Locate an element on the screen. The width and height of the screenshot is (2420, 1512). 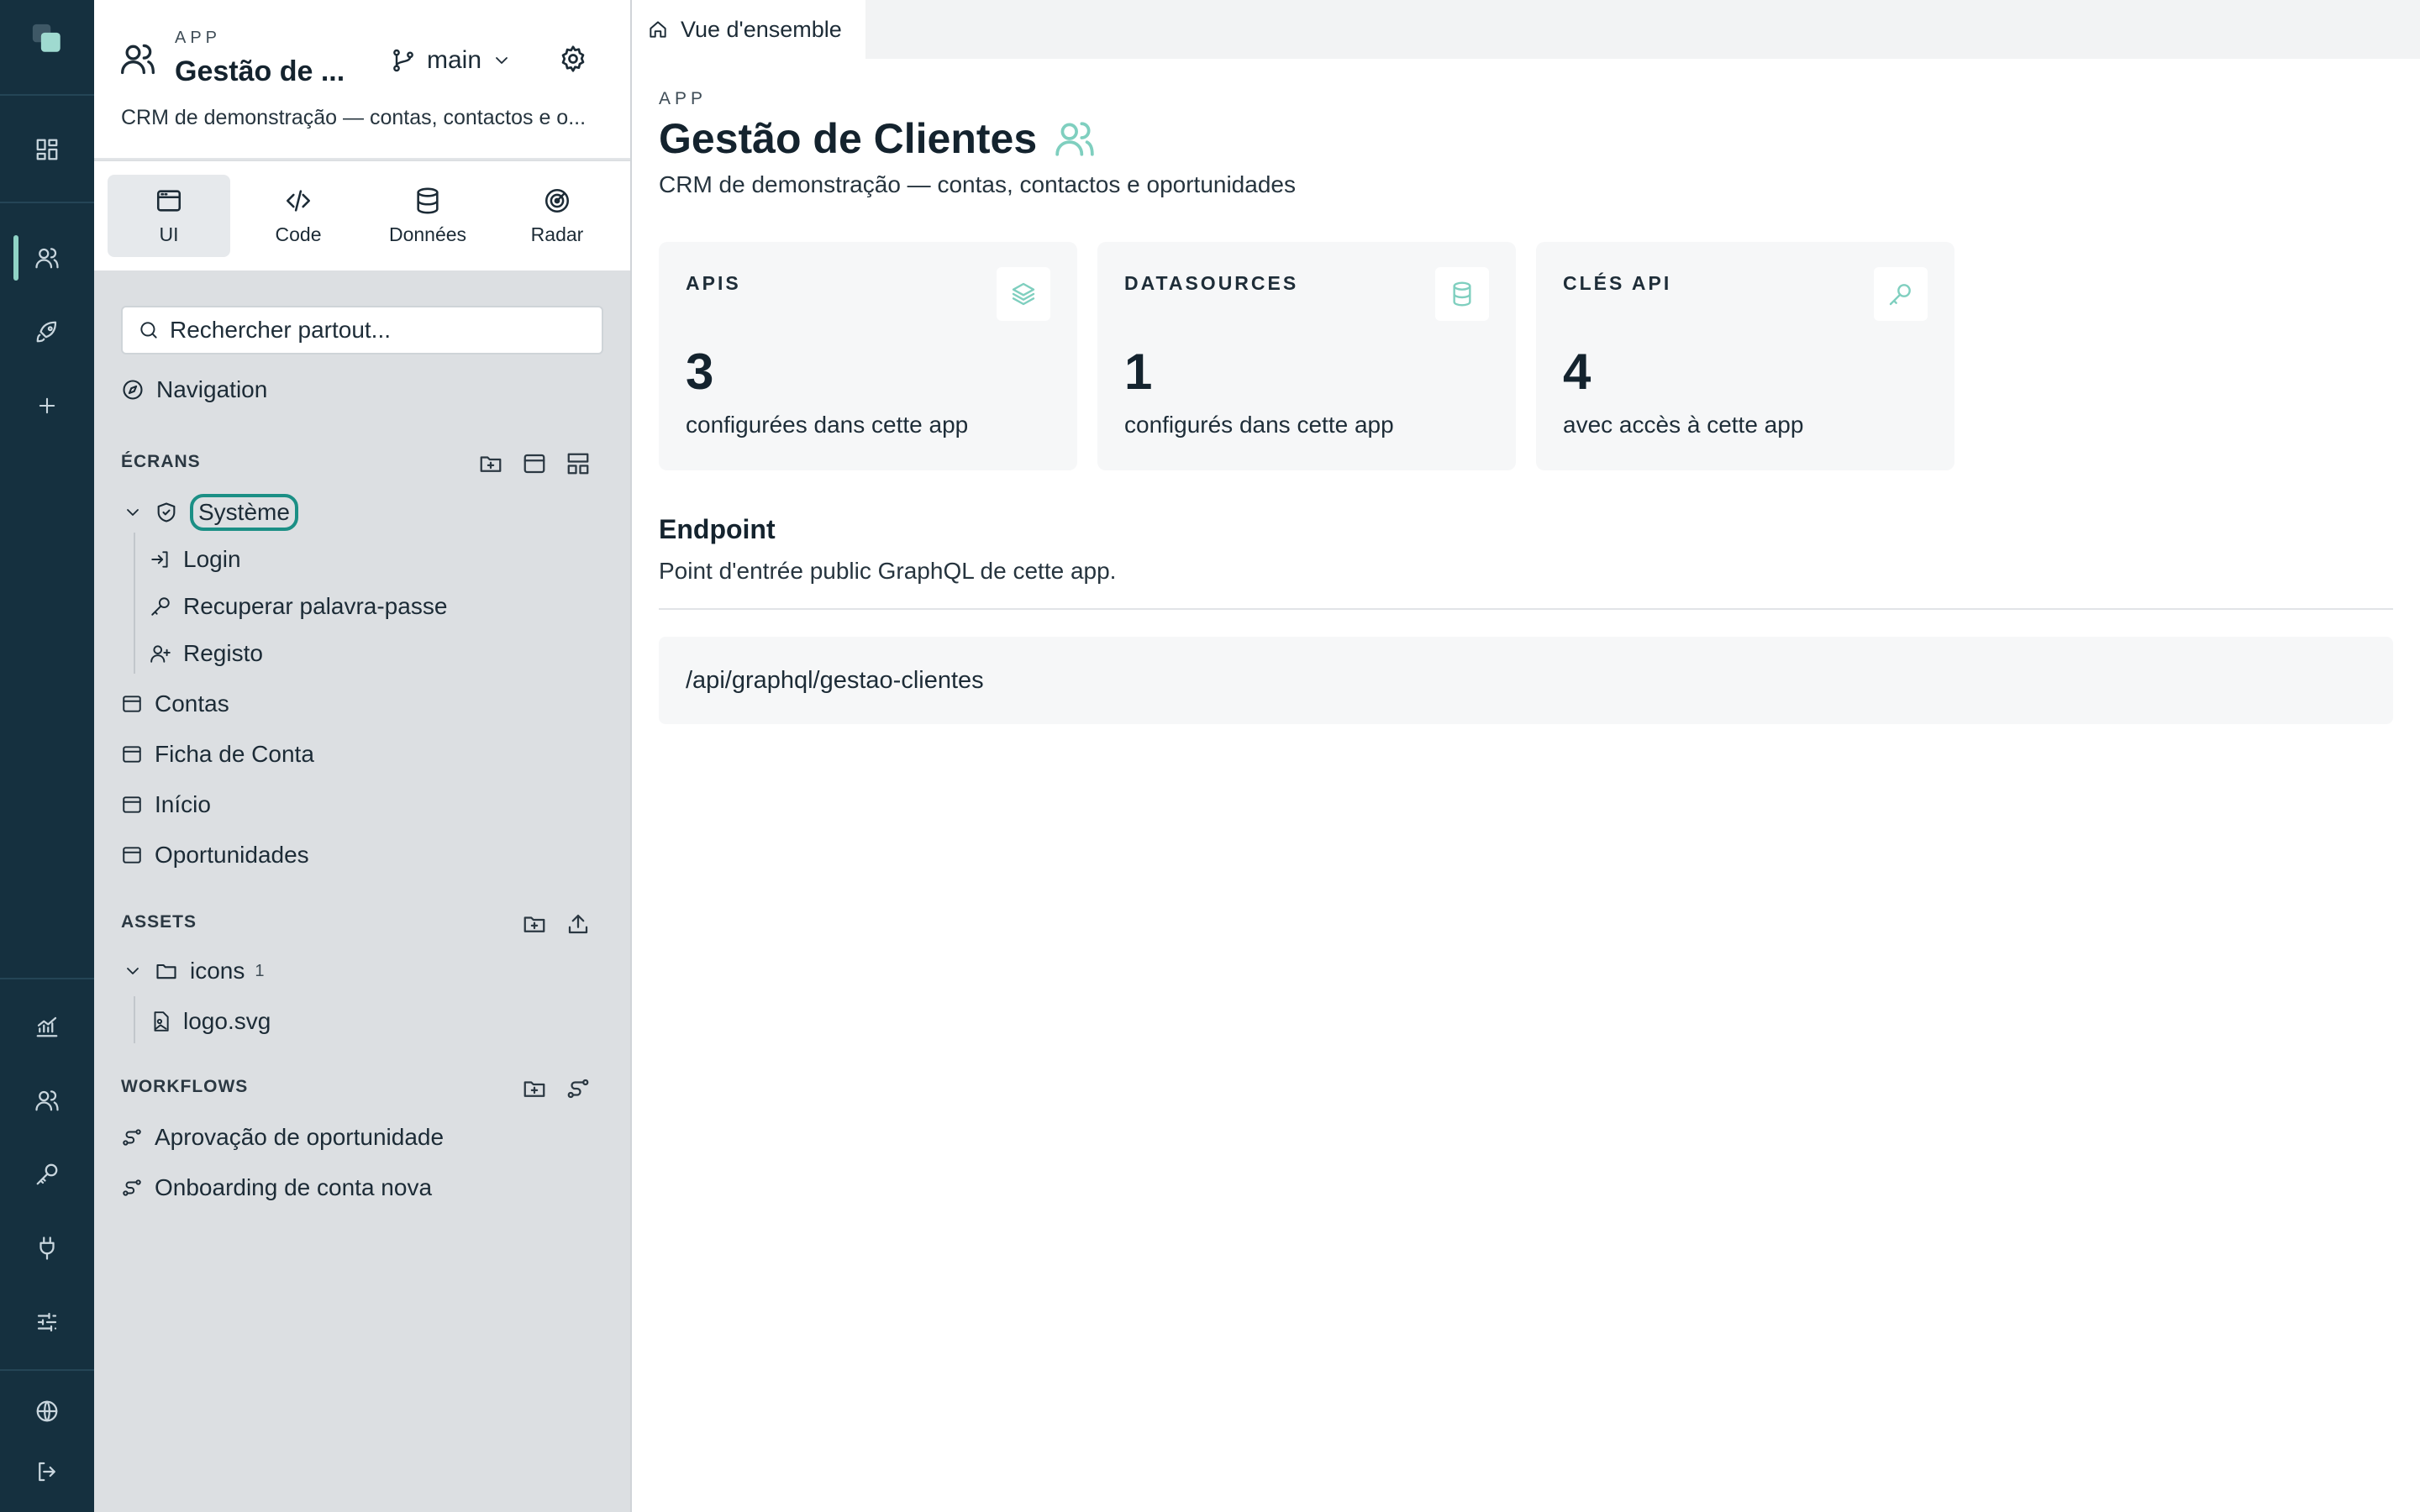
sidebar-tabs: UI Code Données Radar is located at coordinates (362, 215).